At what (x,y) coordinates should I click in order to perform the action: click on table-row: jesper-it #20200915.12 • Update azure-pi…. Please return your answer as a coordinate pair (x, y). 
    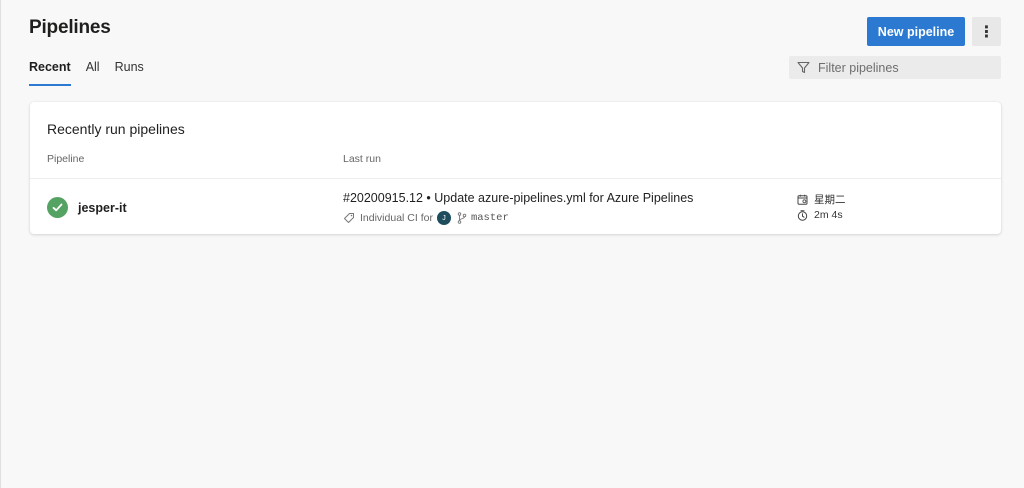
    Looking at the image, I should click on (515, 206).